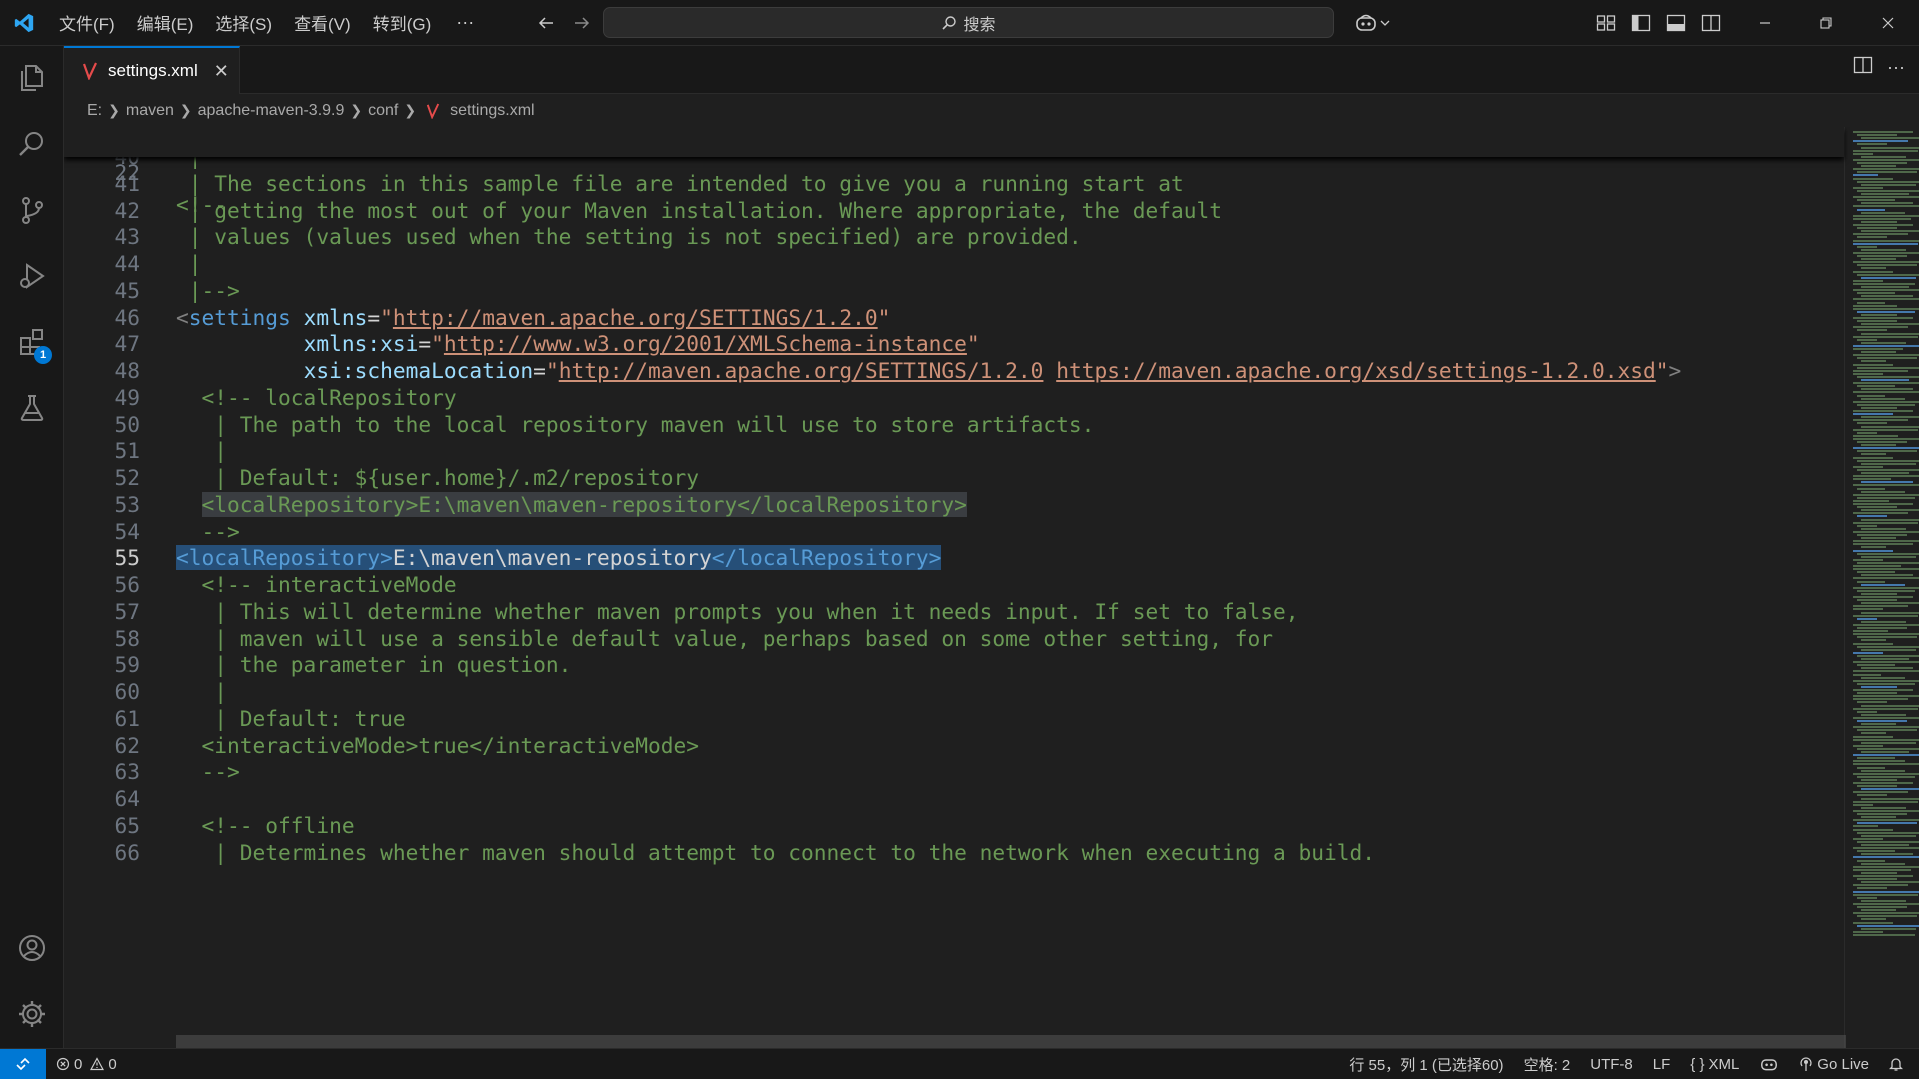 This screenshot has width=1919, height=1079. Describe the element at coordinates (1843, 1064) in the screenshot. I see `go-live-label: Go Live` at that location.